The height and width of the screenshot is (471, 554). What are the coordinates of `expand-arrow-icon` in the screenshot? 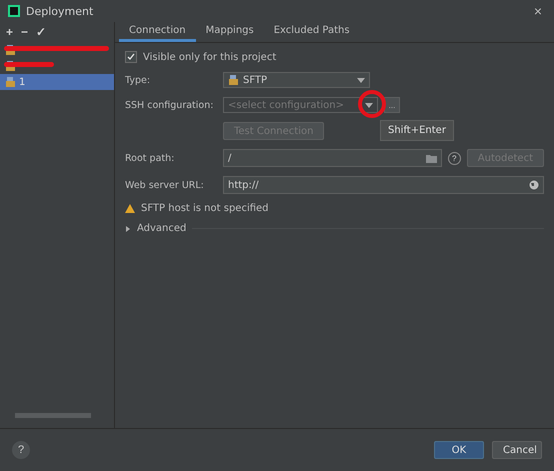 It's located at (128, 229).